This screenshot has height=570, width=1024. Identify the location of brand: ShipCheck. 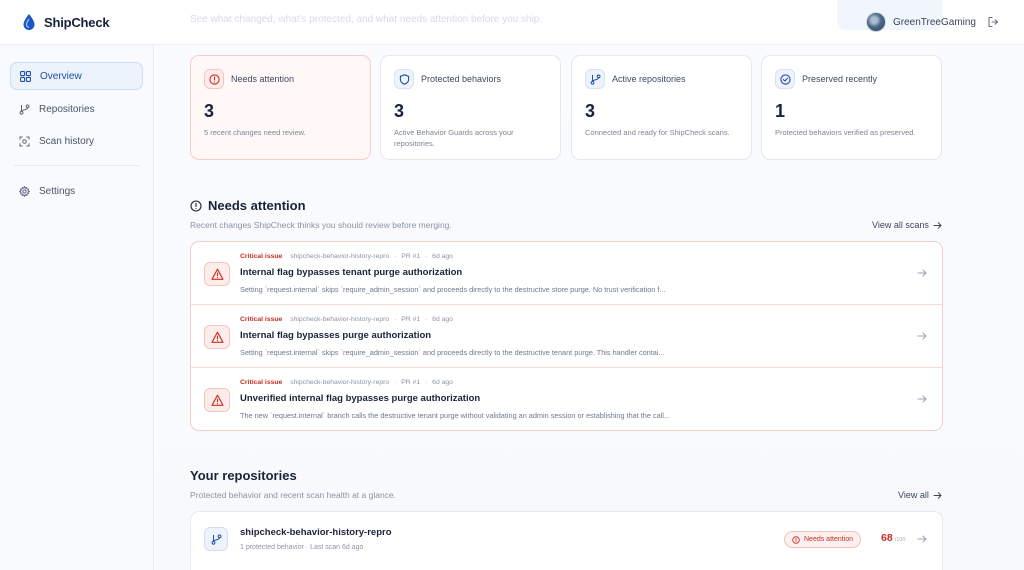
(66, 22).